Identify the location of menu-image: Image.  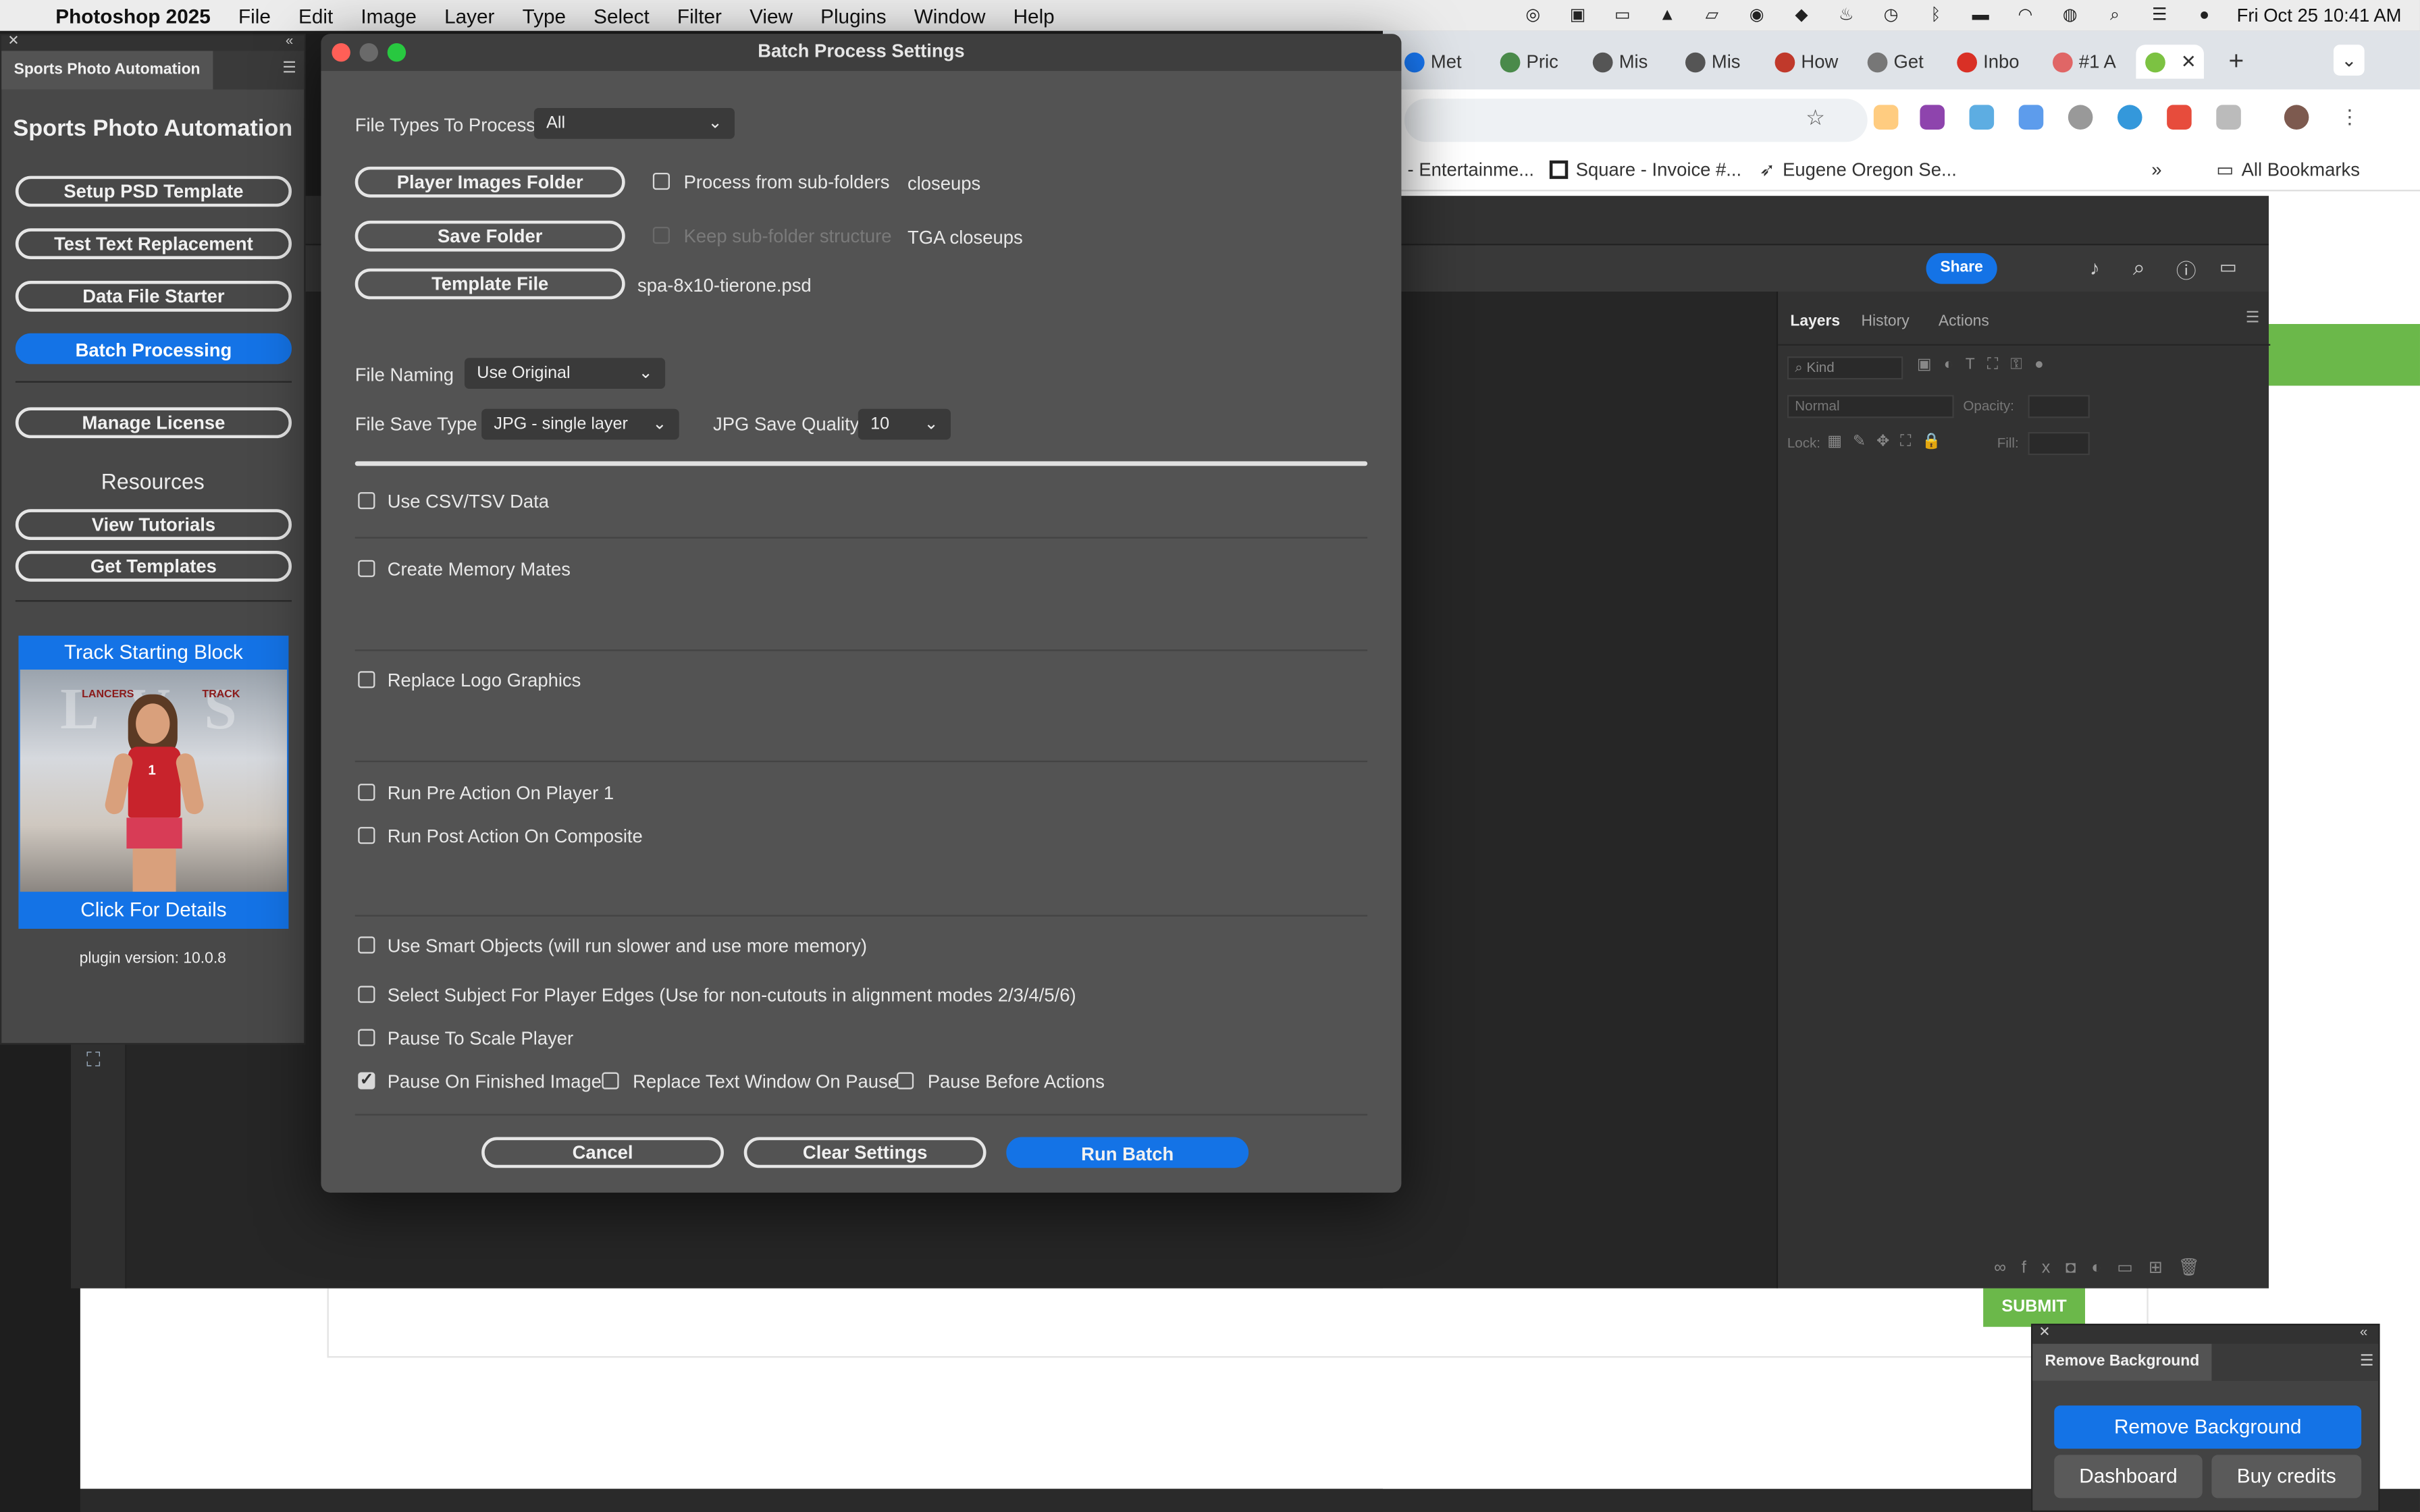
(389, 15).